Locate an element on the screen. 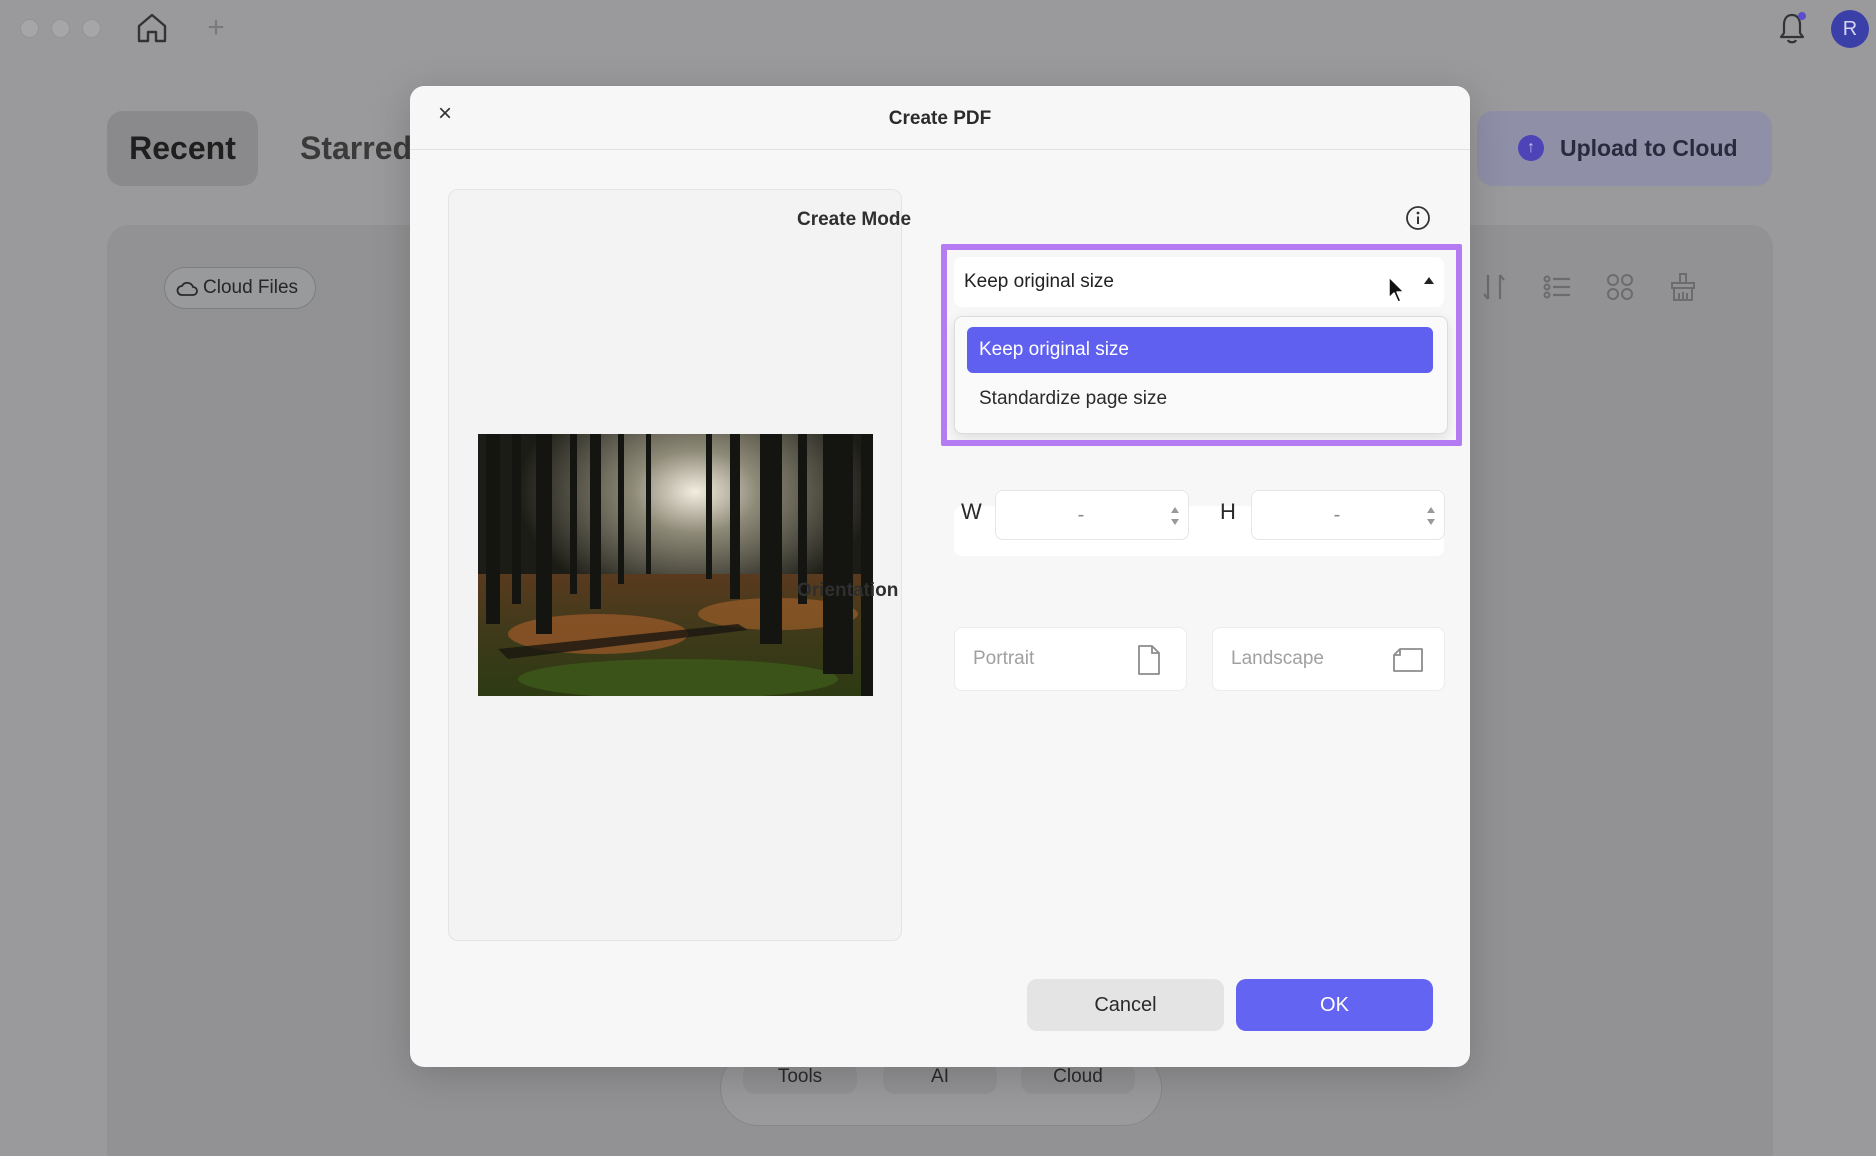  avatar: R is located at coordinates (1850, 29).